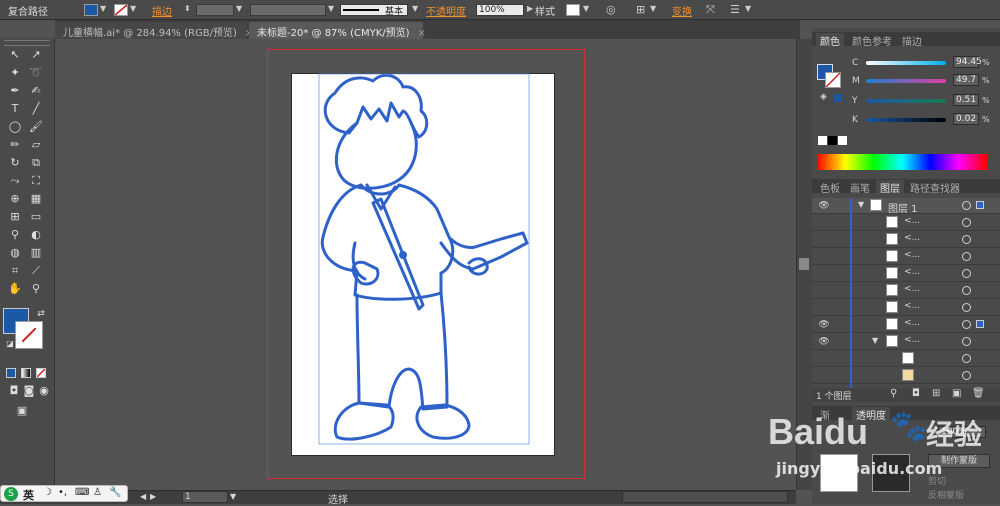 The width and height of the screenshot is (1000, 506). I want to click on swap-icon: ⇄, so click(41, 314).